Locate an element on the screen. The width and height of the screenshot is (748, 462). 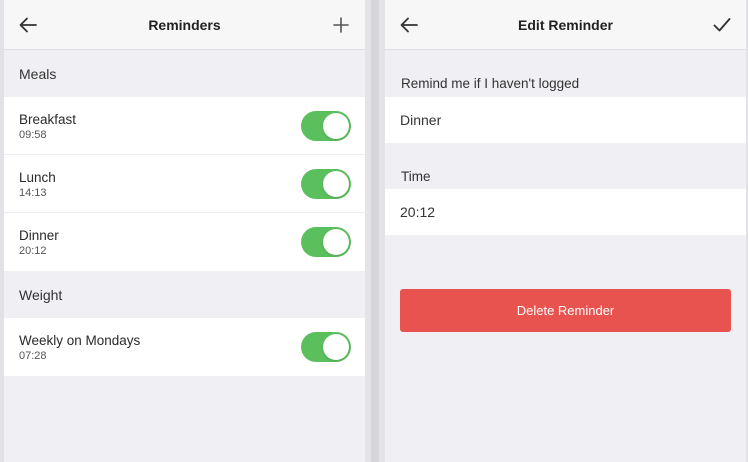
add-reminder-button is located at coordinates (341, 25).